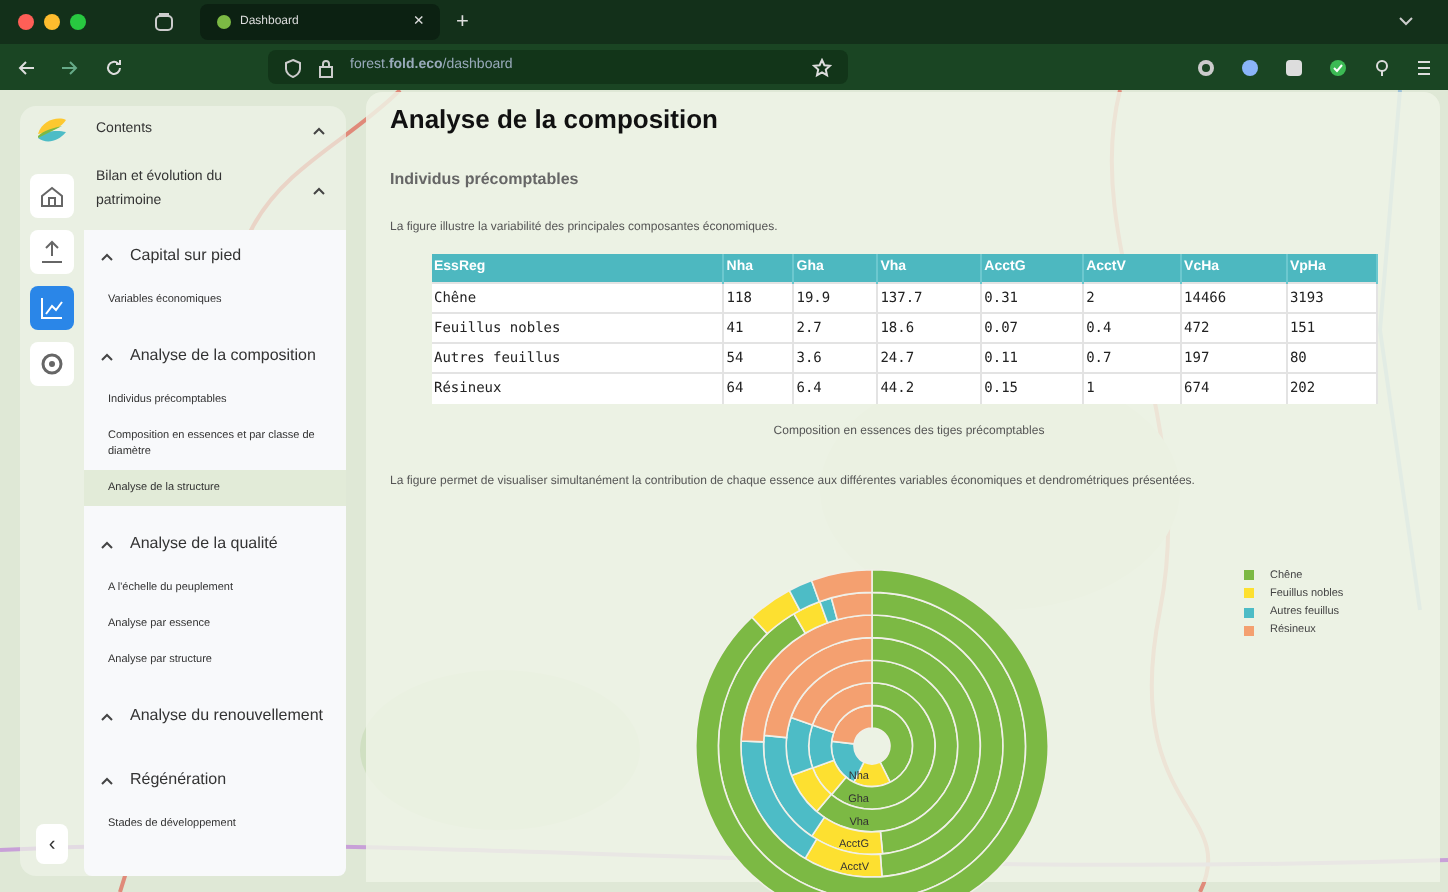 This screenshot has height=892, width=1448. I want to click on section-header: Analyse de la qualité, so click(215, 544).